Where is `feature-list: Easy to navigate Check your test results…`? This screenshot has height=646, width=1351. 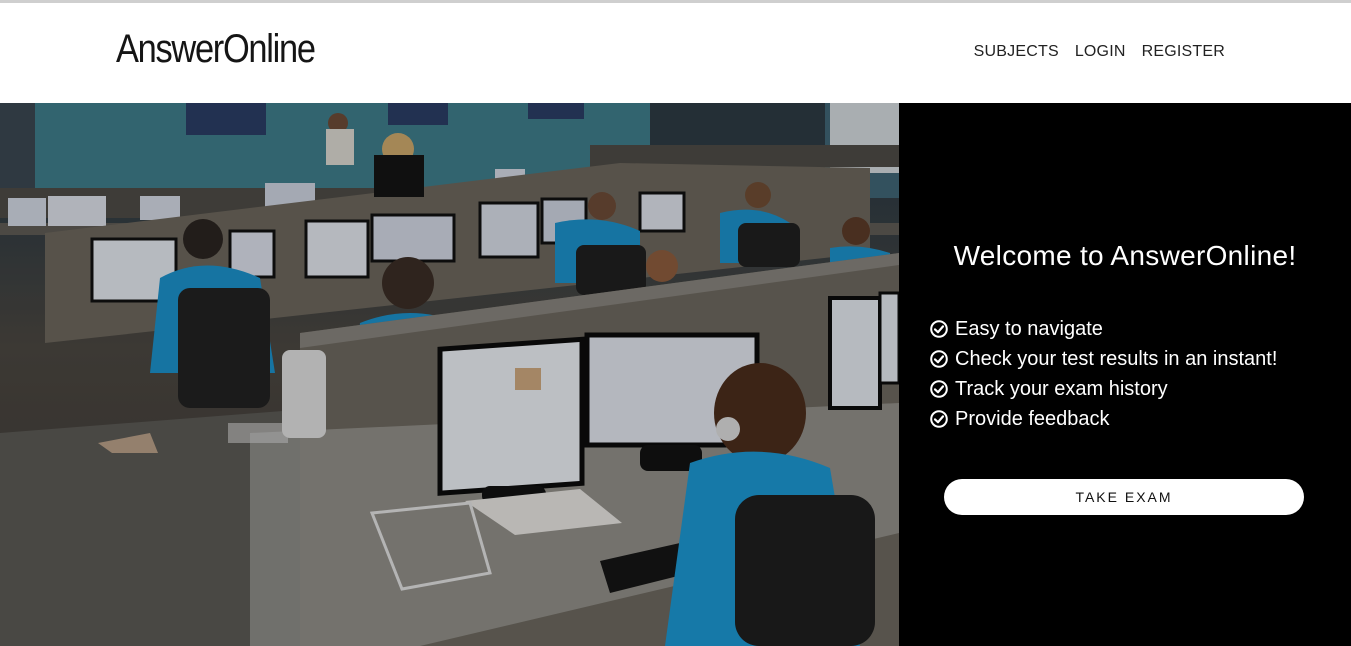
feature-list: Easy to navigate Check your test results… is located at coordinates (1103, 374).